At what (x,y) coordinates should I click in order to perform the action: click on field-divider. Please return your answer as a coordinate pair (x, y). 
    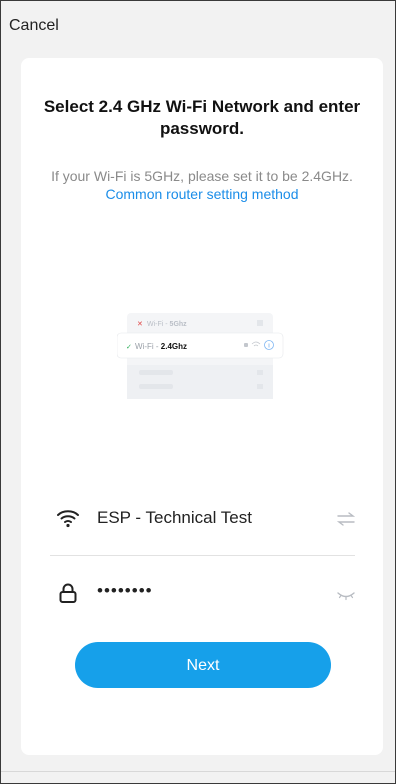
    Looking at the image, I should click on (202, 555).